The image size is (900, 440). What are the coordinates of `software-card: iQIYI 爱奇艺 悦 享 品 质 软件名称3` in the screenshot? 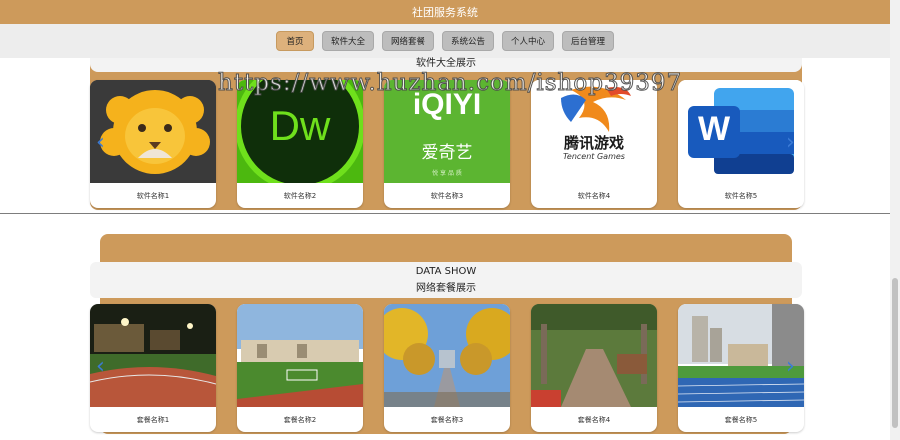 It's located at (447, 144).